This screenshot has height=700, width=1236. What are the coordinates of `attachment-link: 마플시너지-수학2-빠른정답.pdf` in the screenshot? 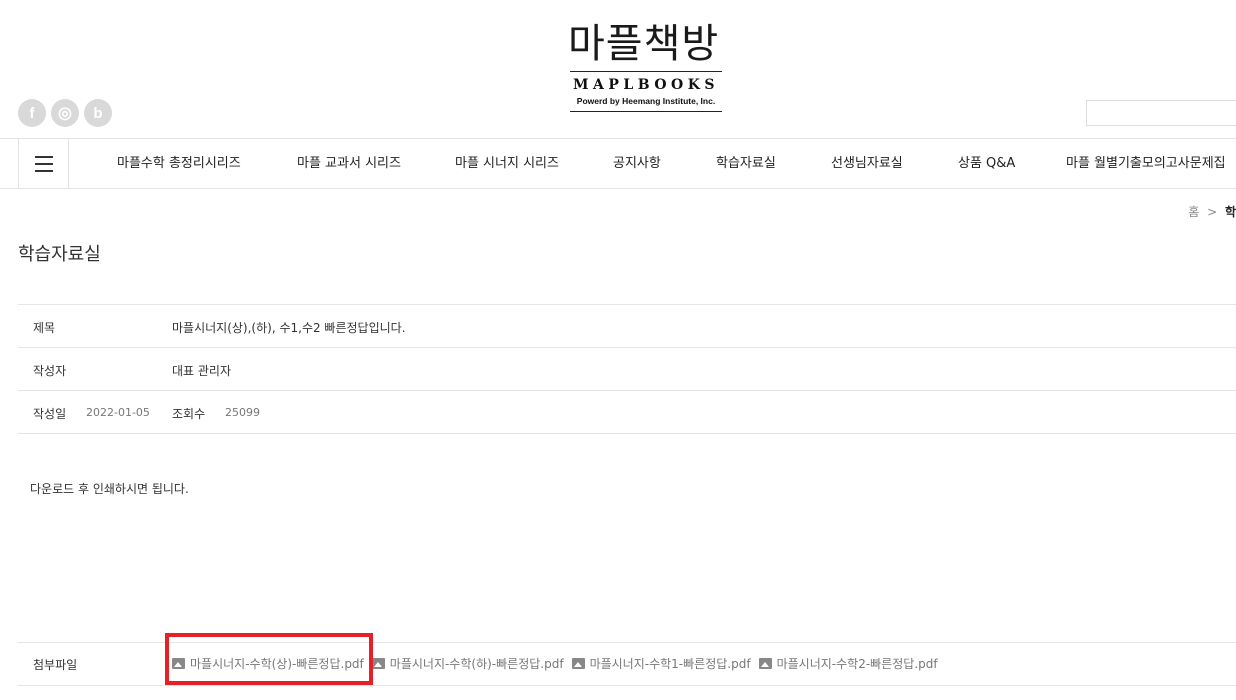 It's located at (848, 663).